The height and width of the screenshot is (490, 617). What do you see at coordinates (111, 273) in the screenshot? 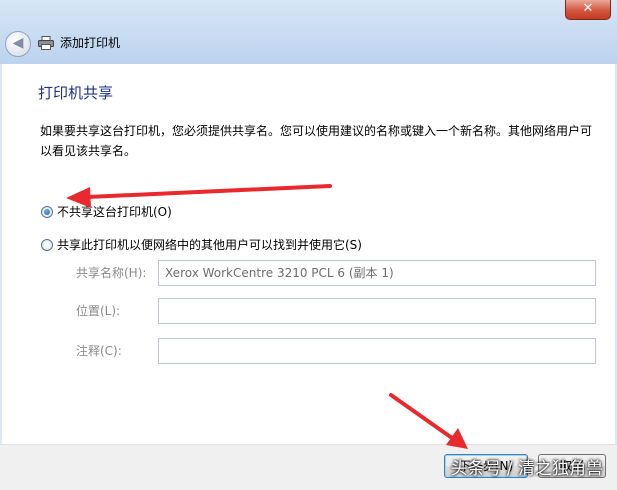
I see `share-name-label: 共享名称(H):` at bounding box center [111, 273].